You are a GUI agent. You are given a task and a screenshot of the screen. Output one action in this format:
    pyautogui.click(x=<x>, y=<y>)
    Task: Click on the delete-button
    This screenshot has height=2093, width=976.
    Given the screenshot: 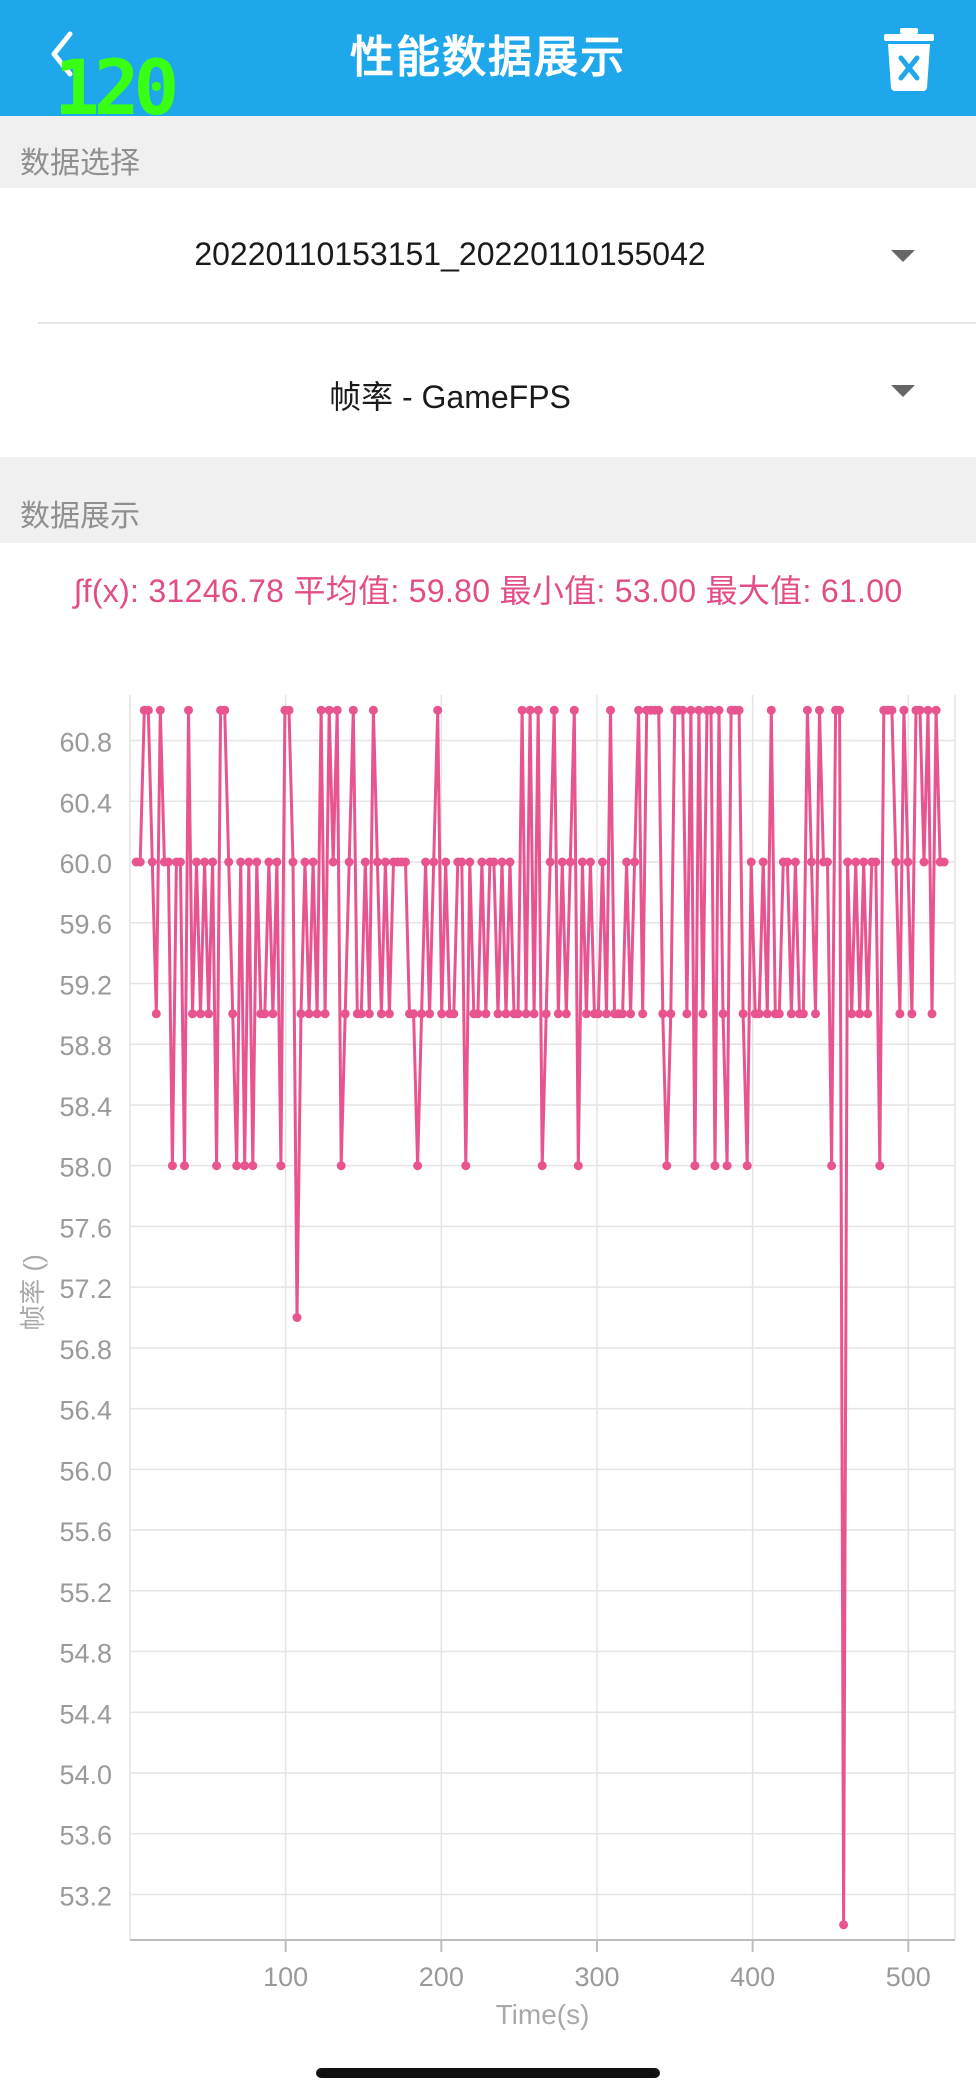 What is the action you would take?
    pyautogui.click(x=909, y=59)
    